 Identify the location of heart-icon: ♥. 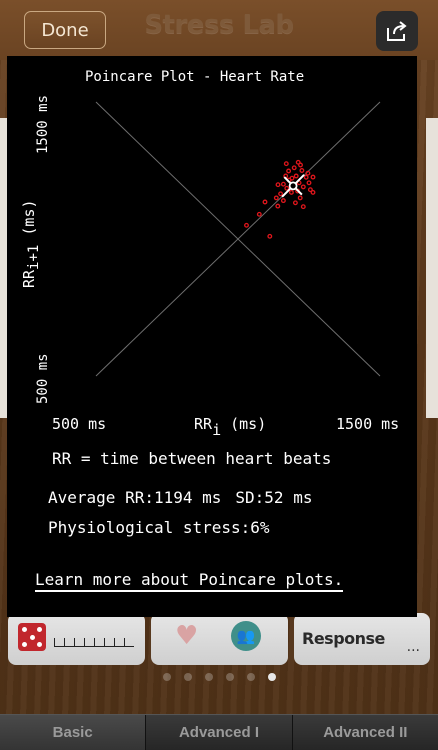
(187, 636).